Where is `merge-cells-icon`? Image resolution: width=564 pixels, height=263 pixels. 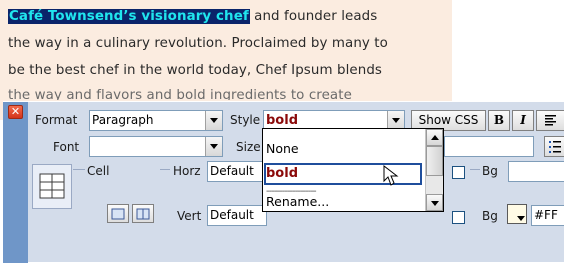
merge-cells-icon is located at coordinates (118, 214).